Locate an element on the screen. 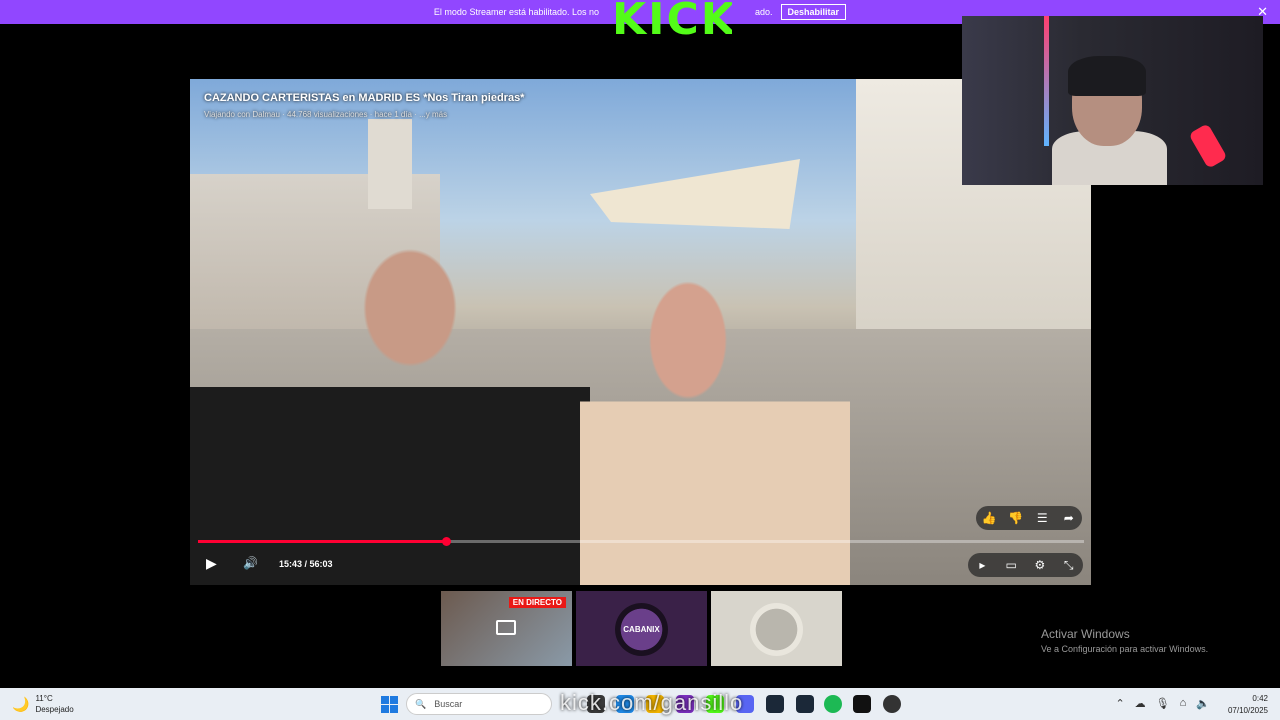  video-progress-bar is located at coordinates (641, 541).